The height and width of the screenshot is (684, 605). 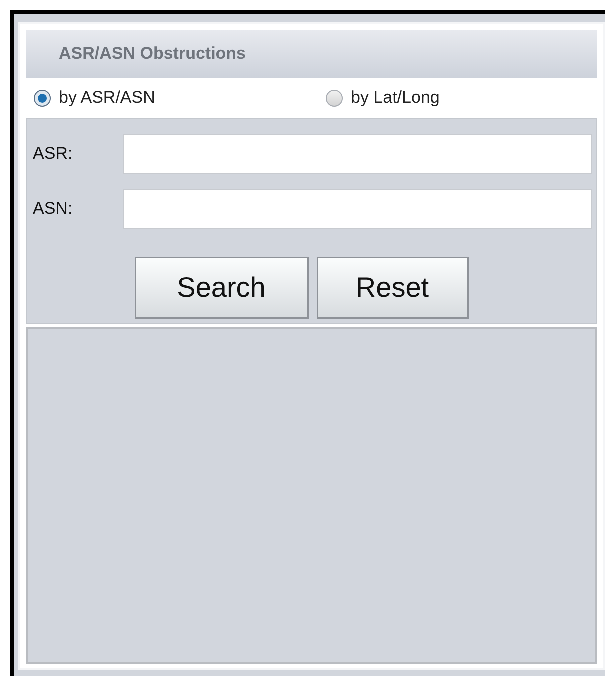 What do you see at coordinates (383, 98) in the screenshot?
I see `radio-option: by Lat/Long` at bounding box center [383, 98].